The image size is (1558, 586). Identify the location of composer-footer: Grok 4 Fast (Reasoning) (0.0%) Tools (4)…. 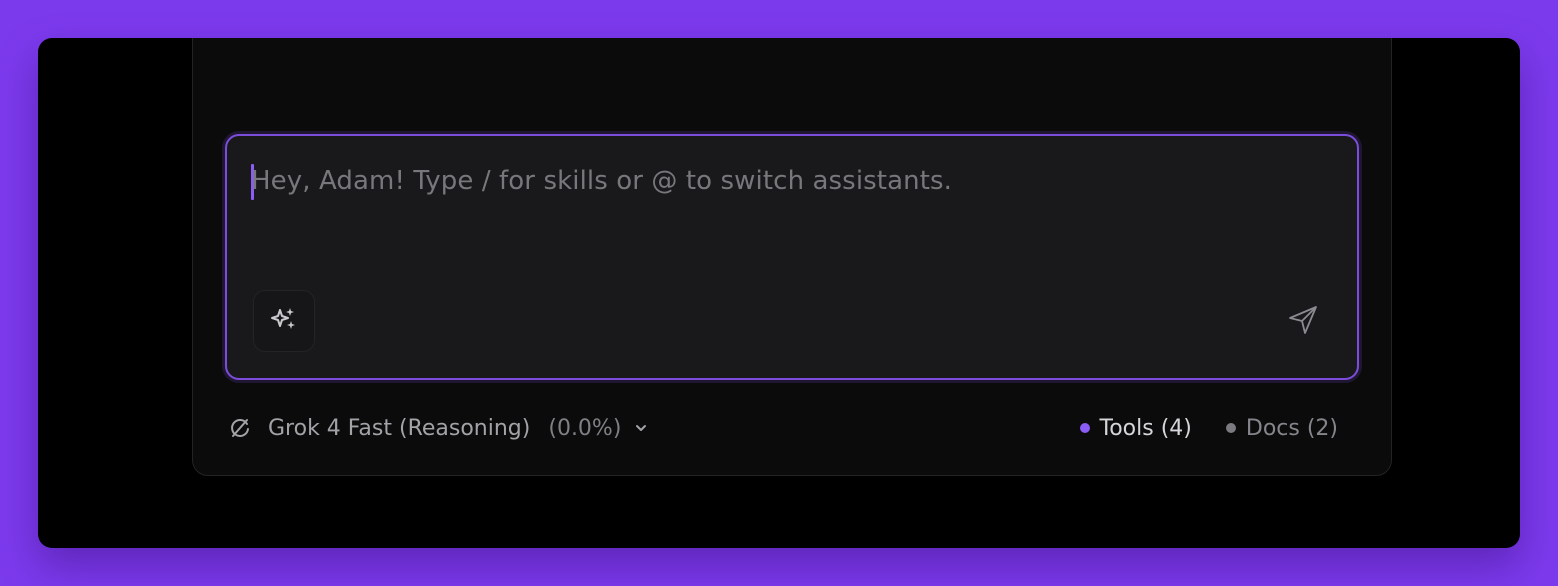
(783, 428).